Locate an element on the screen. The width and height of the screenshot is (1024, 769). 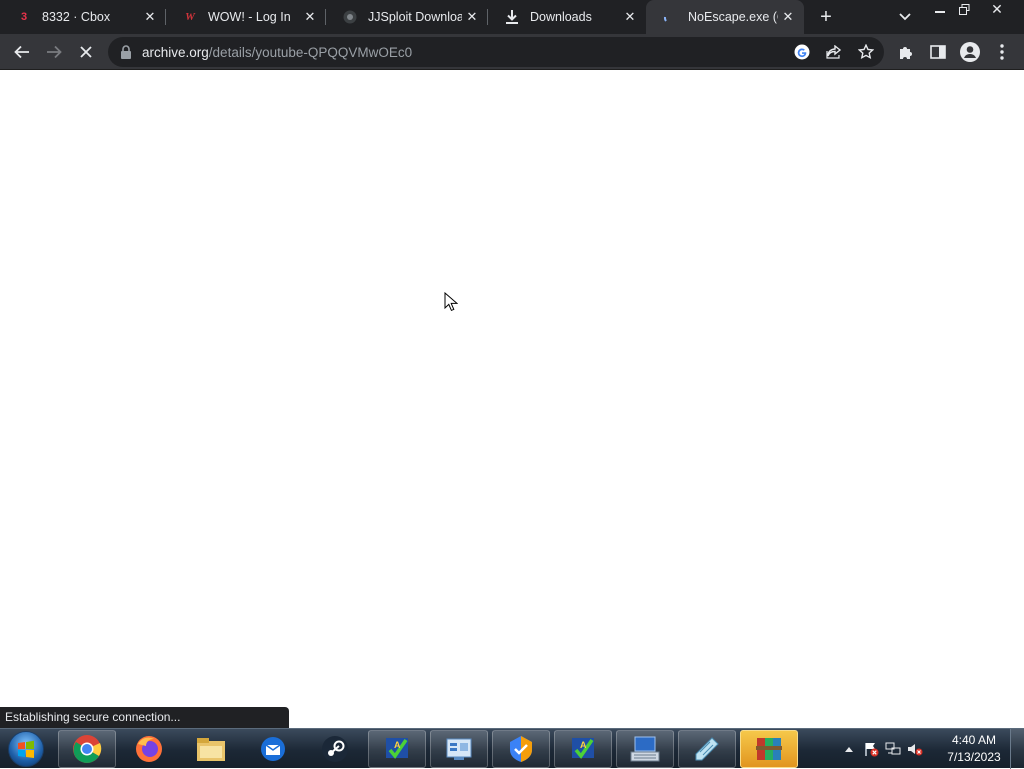
tab-noescape: NoEscape.exe (Cr ✕ is located at coordinates (725, 17).